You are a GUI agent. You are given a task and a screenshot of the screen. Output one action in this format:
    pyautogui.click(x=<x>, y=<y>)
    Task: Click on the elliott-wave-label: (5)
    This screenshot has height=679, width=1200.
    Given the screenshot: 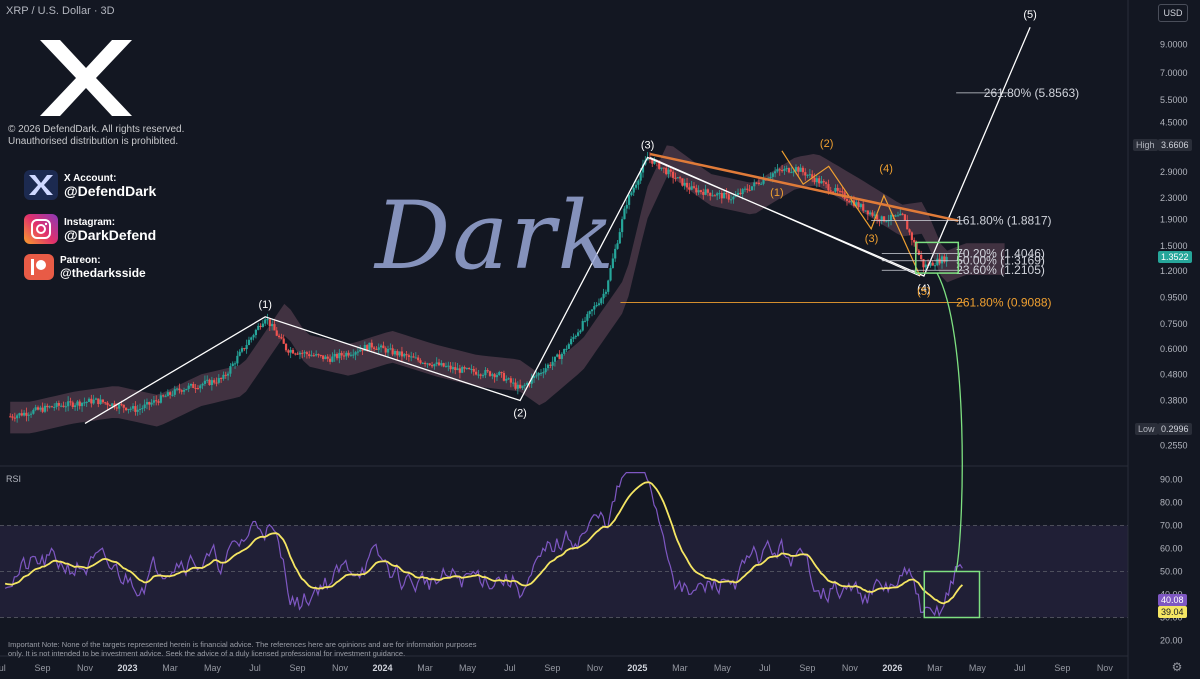 What is the action you would take?
    pyautogui.click(x=1029, y=15)
    